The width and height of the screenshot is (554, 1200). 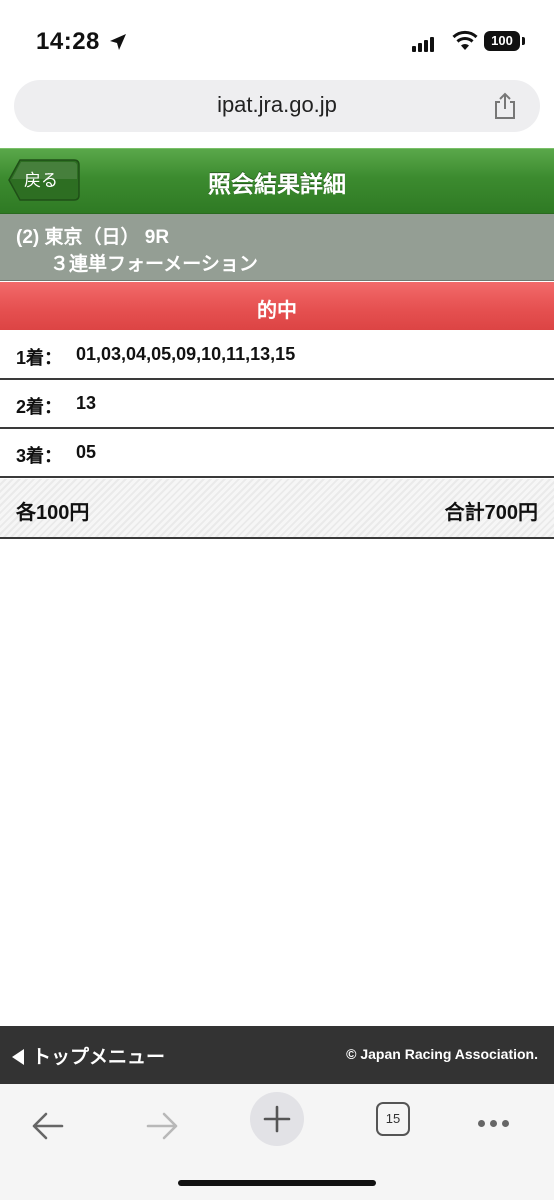 I want to click on signal-icon, so click(x=424, y=43).